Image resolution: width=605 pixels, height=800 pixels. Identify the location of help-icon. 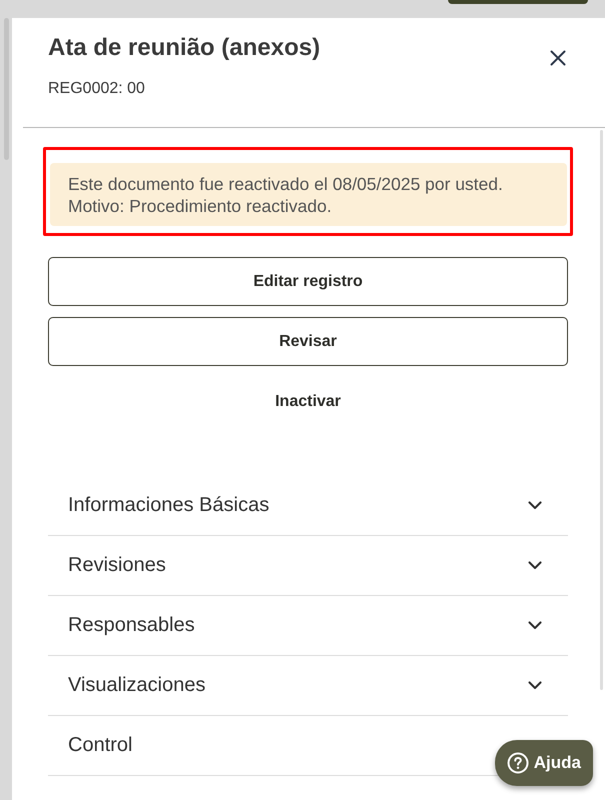
(517, 763).